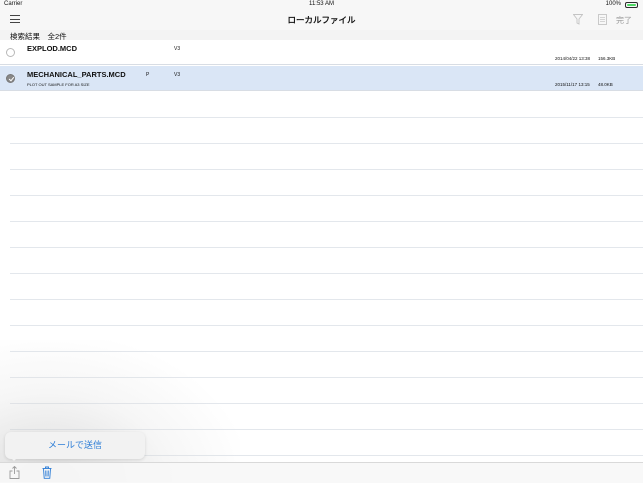  I want to click on navigation-bar: ローカルファイル 完了, so click(321, 20).